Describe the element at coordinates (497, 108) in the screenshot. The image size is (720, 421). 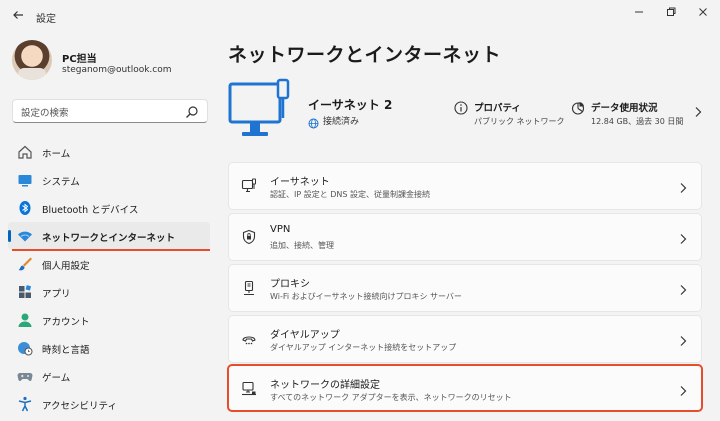
I see `properties-title: プロパティ` at that location.